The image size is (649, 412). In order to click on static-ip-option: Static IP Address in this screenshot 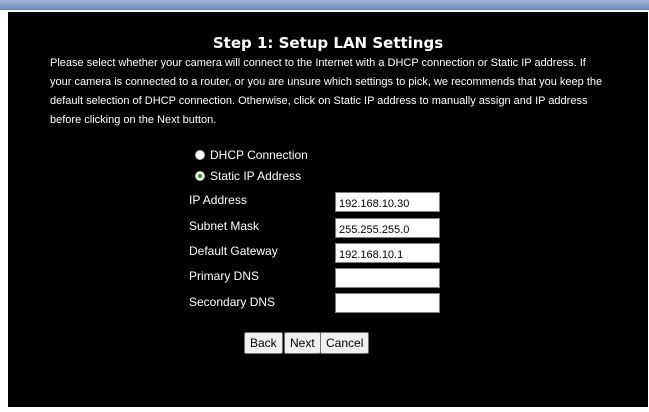, I will do `click(248, 176)`.